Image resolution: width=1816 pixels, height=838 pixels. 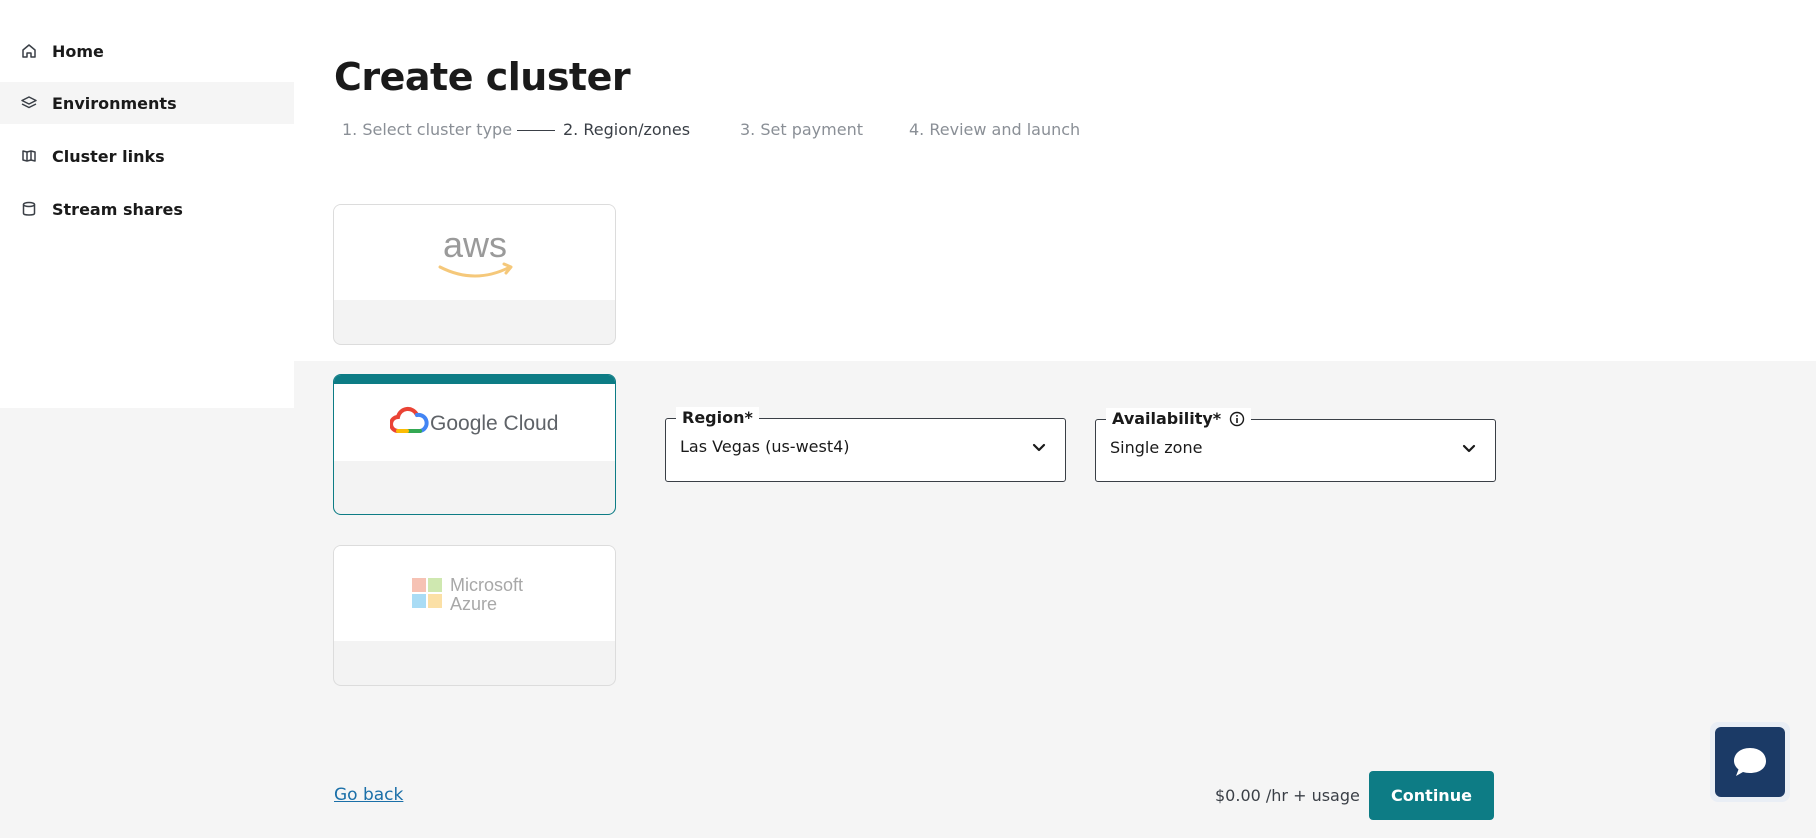 I want to click on sidebar-item-home: Home, so click(x=147, y=51).